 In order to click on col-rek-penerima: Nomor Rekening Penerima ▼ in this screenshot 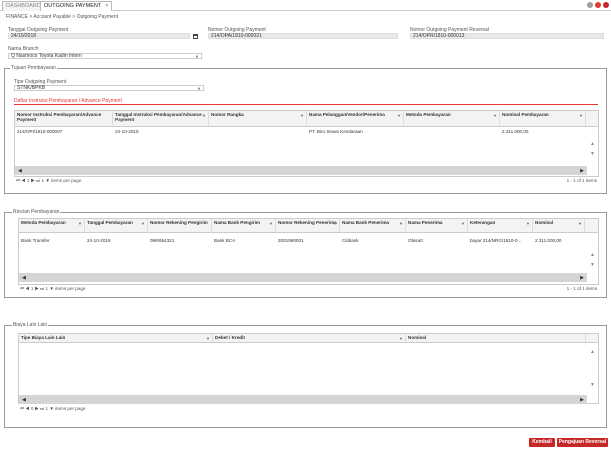, I will do `click(308, 225)`.